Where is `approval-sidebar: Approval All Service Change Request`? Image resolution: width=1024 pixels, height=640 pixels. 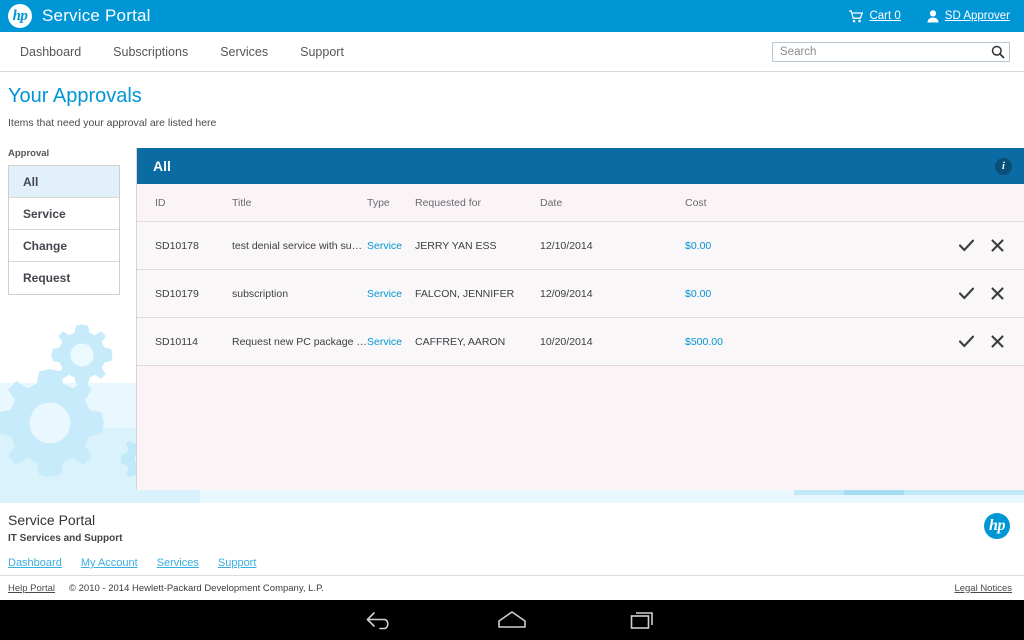
approval-sidebar: Approval All Service Change Request is located at coordinates (64, 221).